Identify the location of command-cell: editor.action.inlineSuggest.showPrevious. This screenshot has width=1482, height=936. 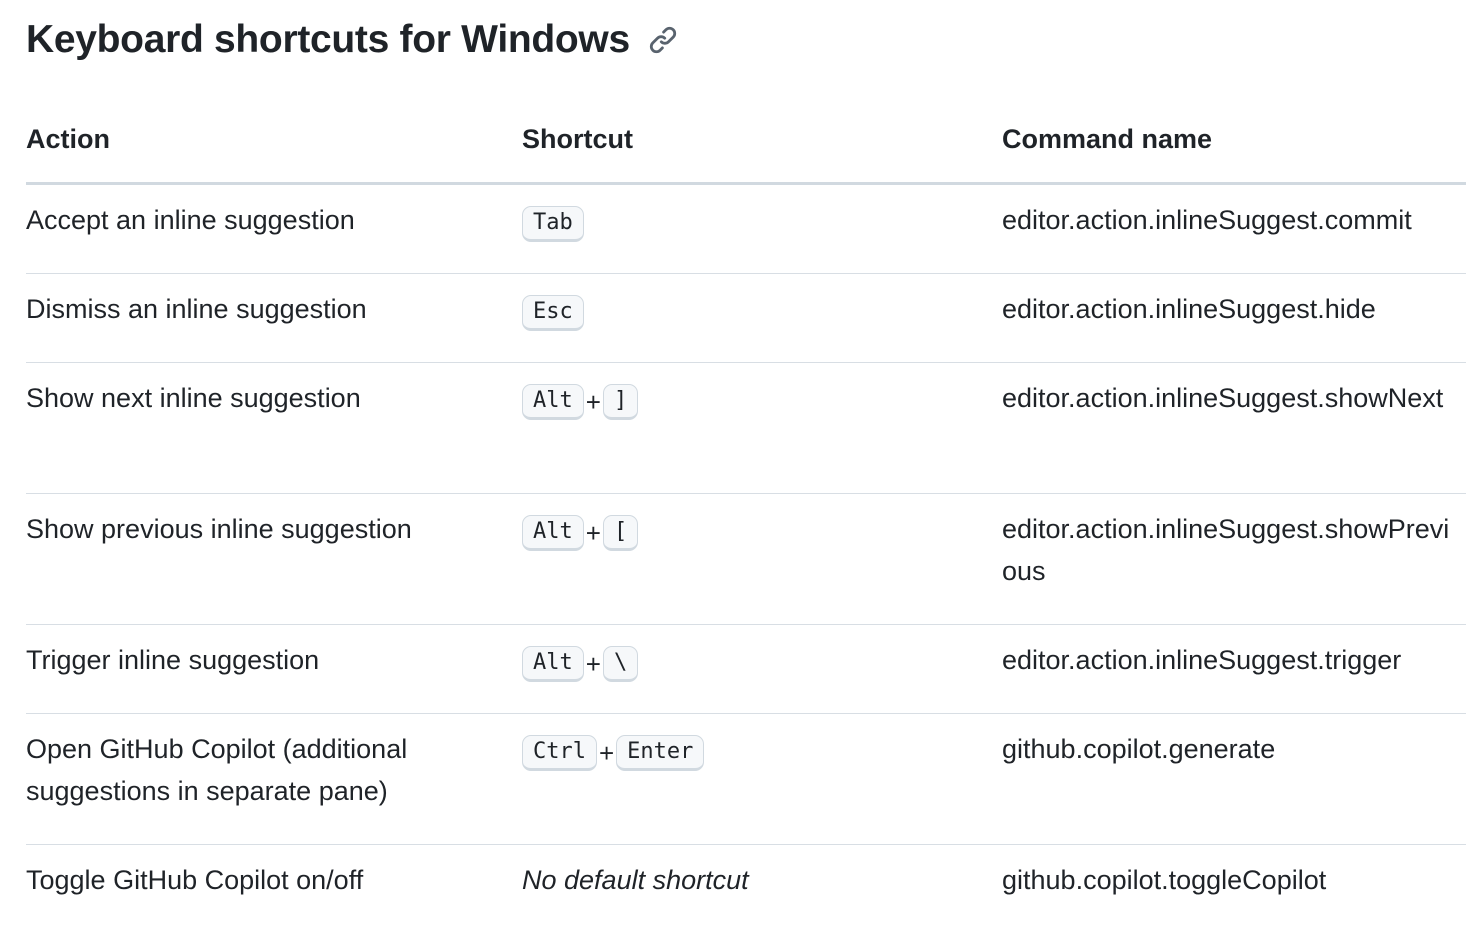
(1234, 559).